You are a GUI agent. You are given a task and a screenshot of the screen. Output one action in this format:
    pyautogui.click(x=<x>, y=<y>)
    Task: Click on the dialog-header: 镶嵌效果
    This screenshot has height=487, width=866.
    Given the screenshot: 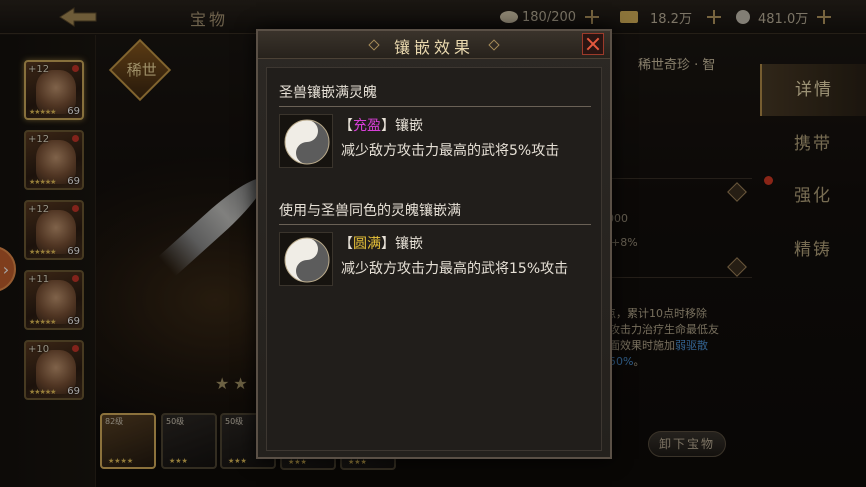 What is the action you would take?
    pyautogui.click(x=434, y=45)
    